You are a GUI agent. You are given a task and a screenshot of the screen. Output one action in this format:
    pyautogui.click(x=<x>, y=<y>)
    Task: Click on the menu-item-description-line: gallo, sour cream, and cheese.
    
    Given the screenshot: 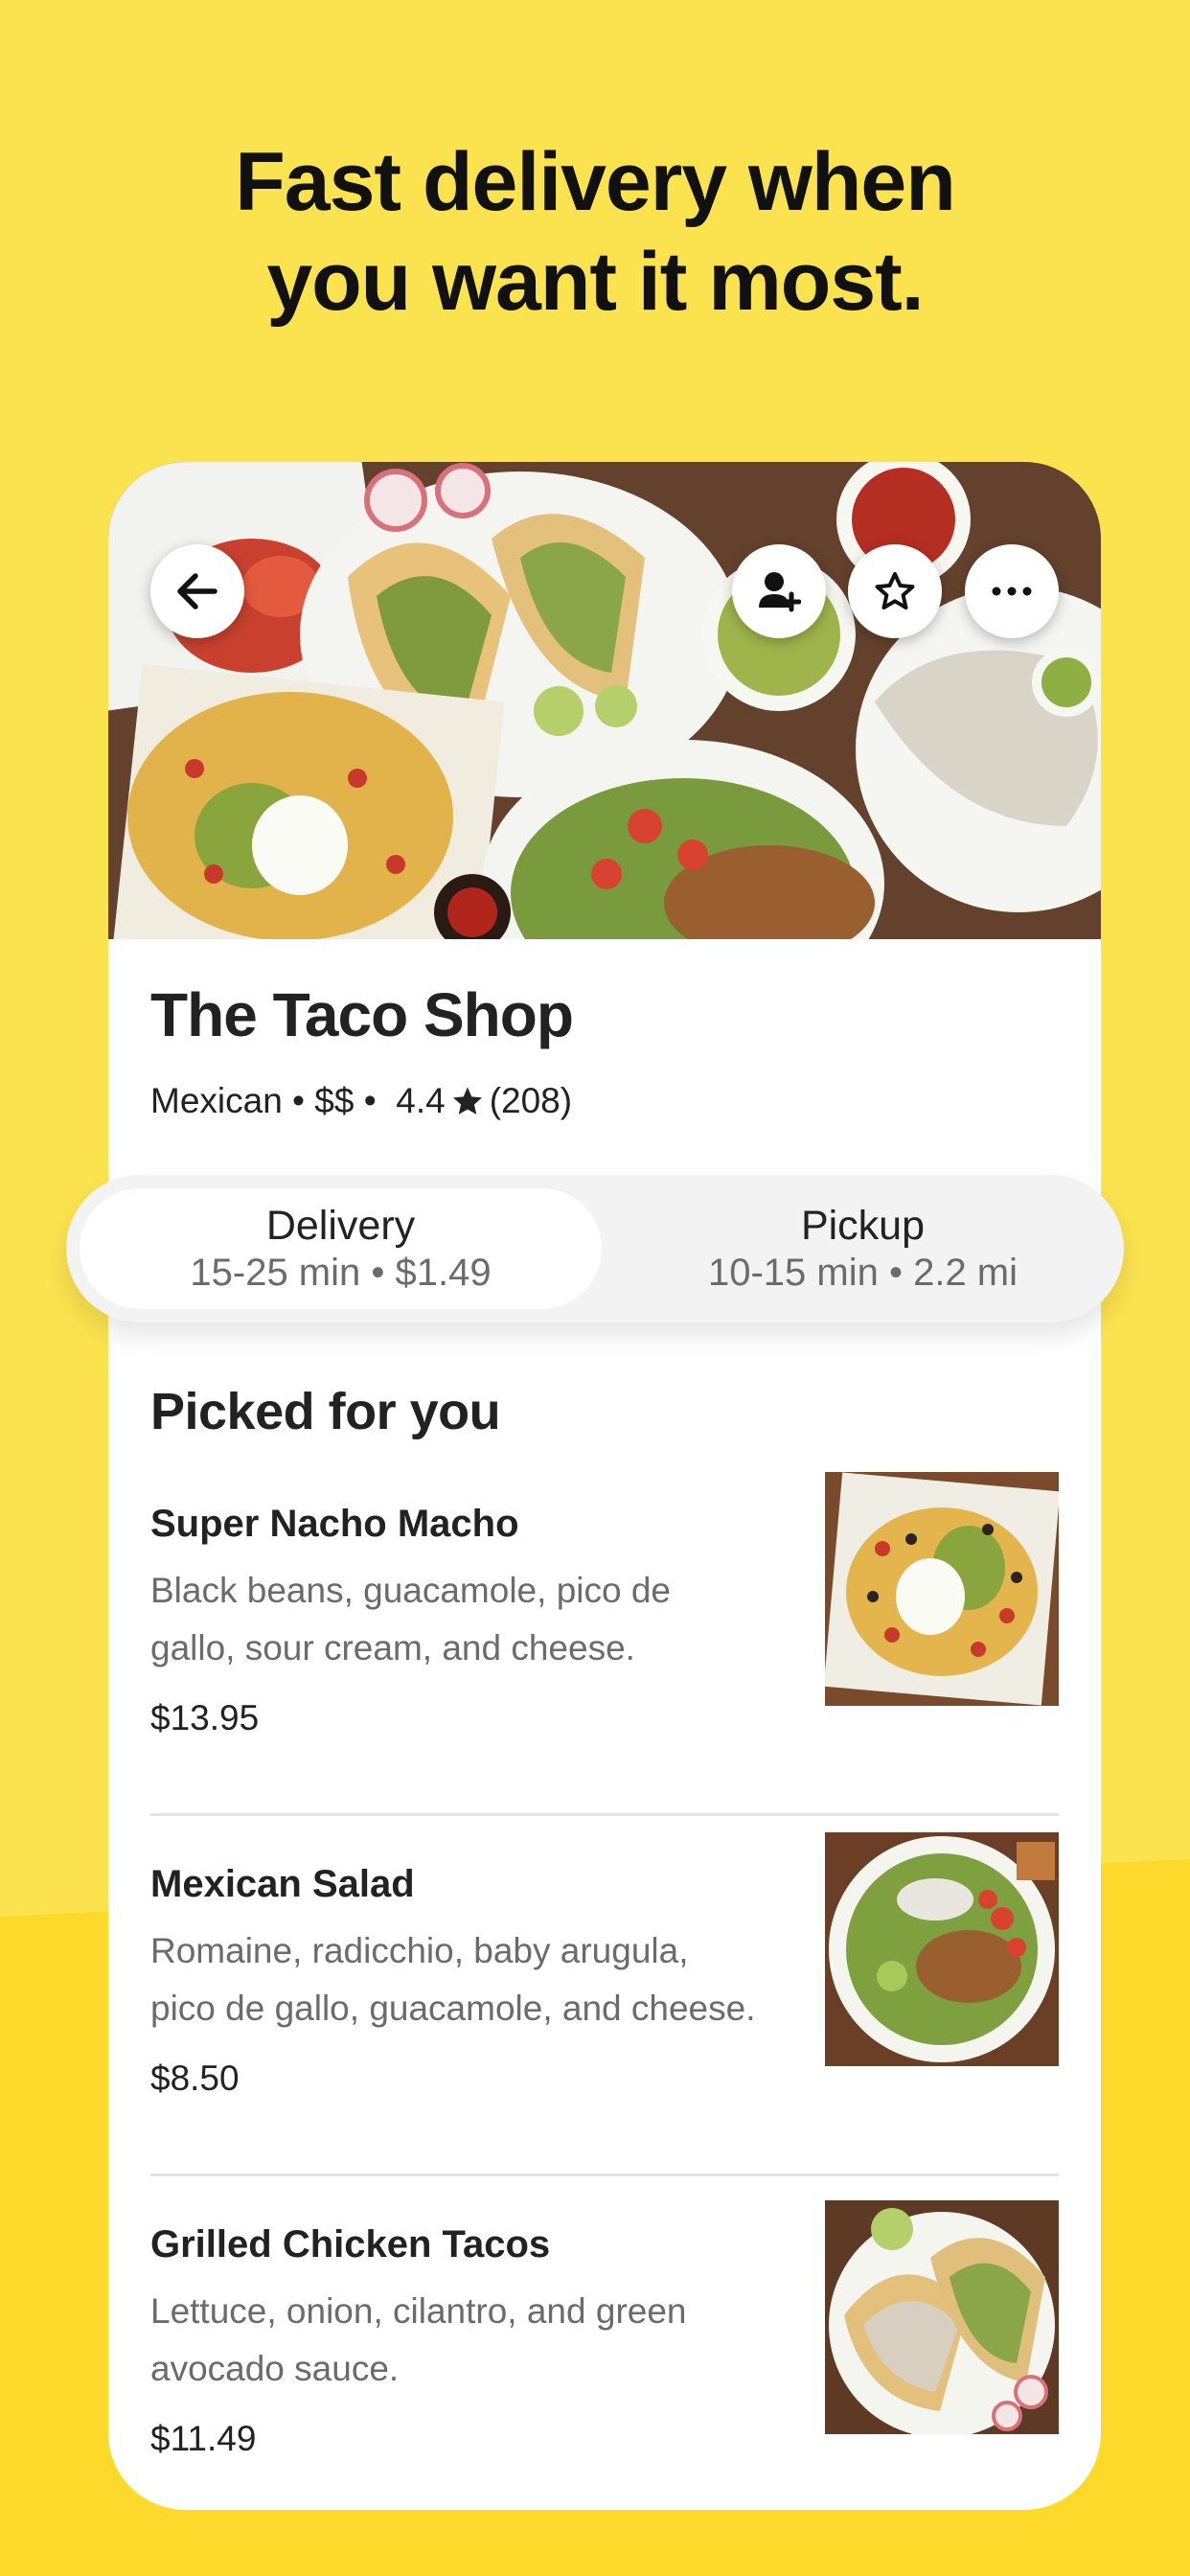 What is the action you would take?
    pyautogui.click(x=393, y=1648)
    